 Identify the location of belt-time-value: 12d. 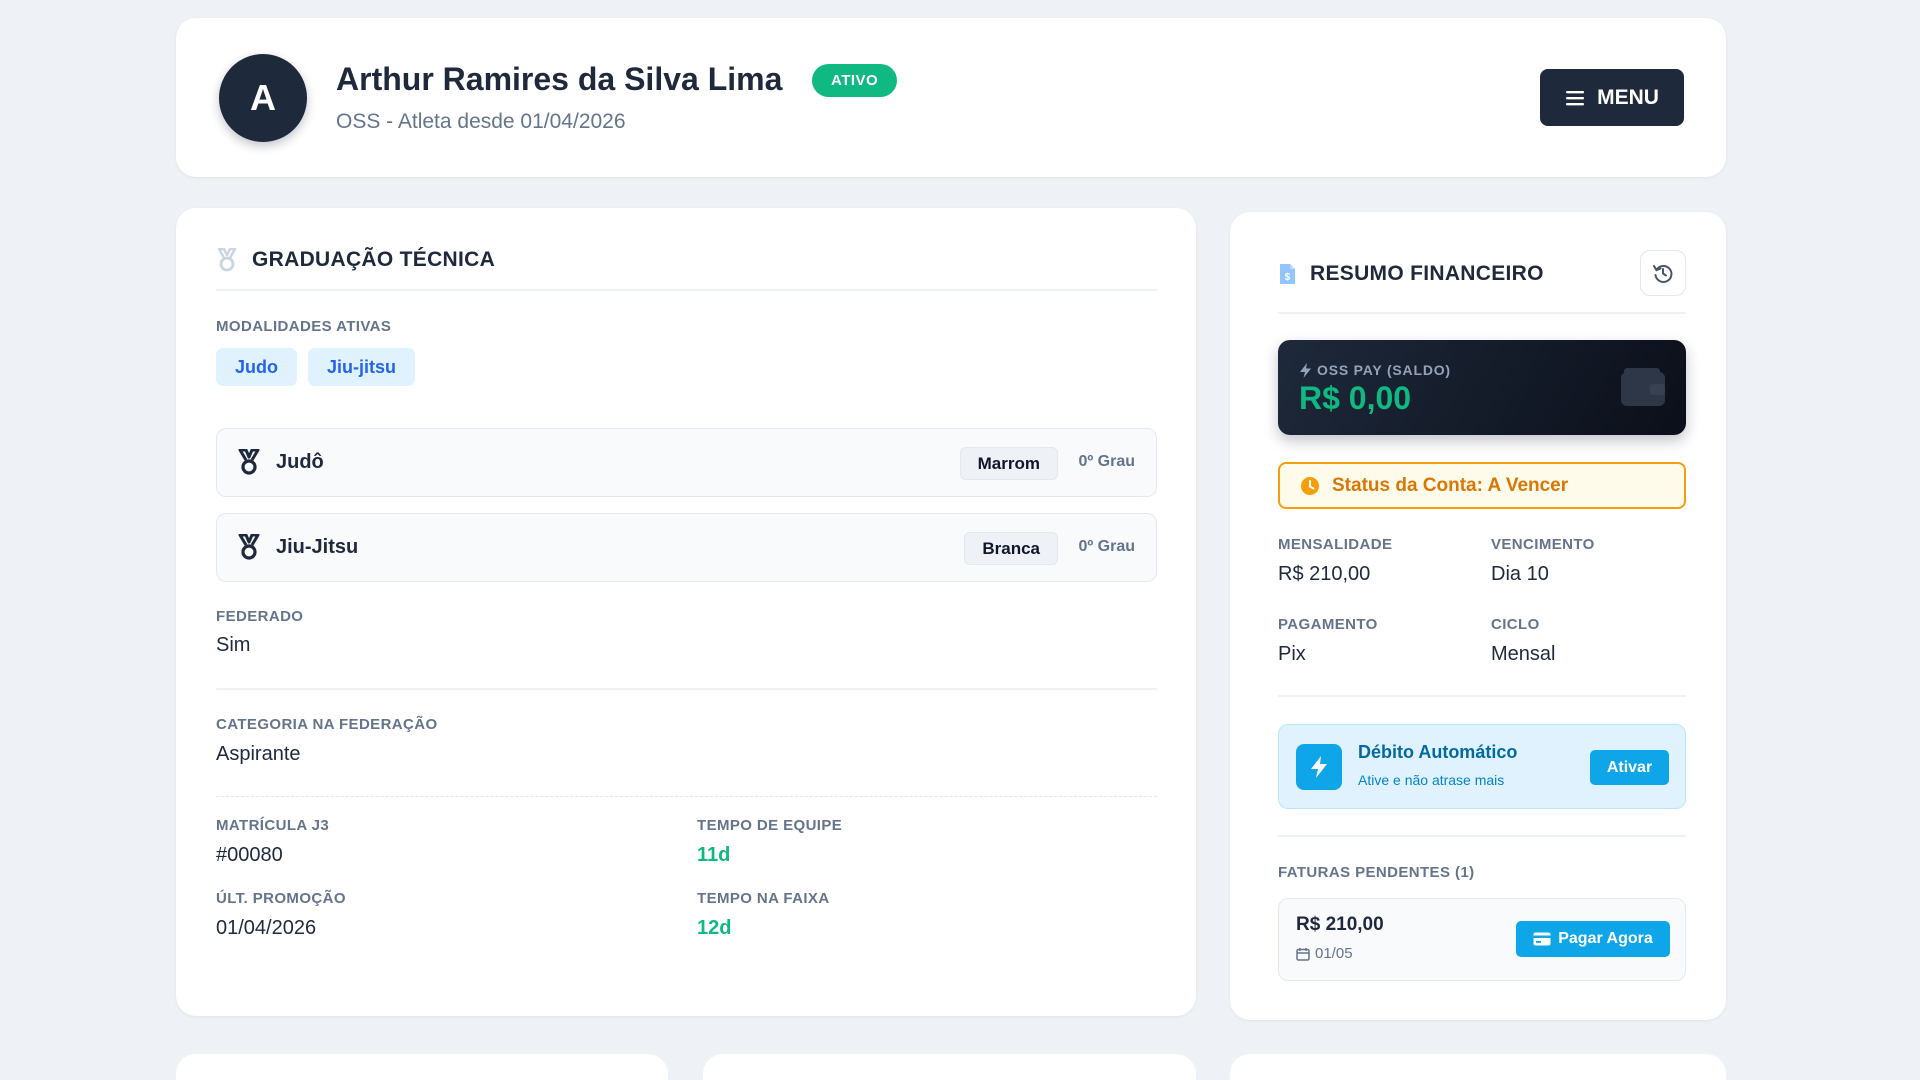
(714, 928).